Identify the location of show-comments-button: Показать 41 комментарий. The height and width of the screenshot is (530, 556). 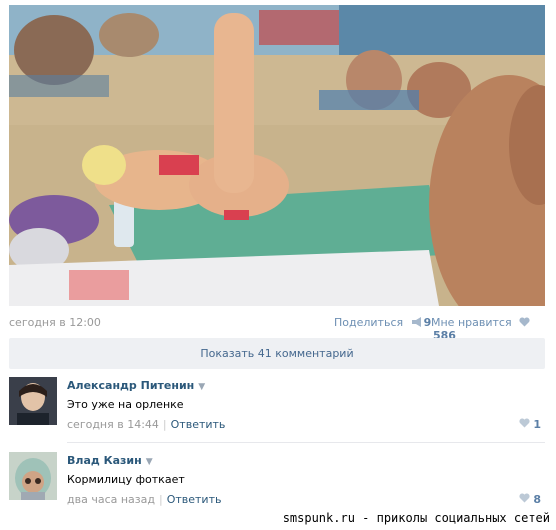
(277, 353).